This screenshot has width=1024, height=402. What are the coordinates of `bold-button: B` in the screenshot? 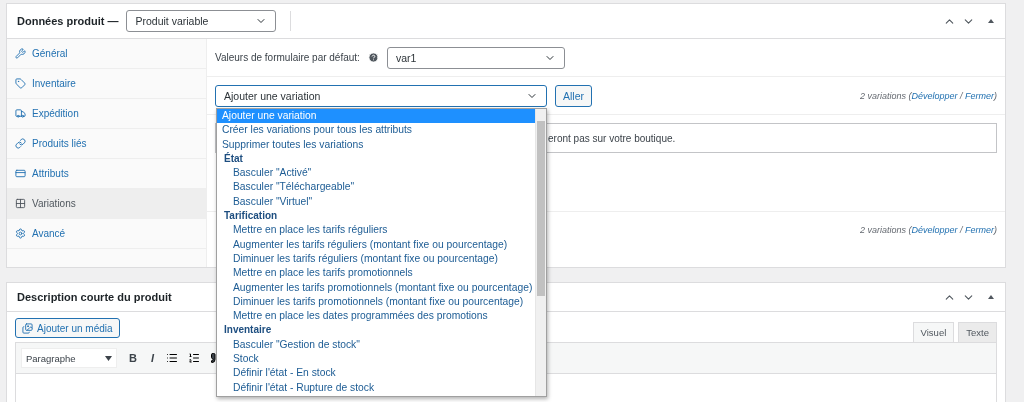 It's located at (133, 358).